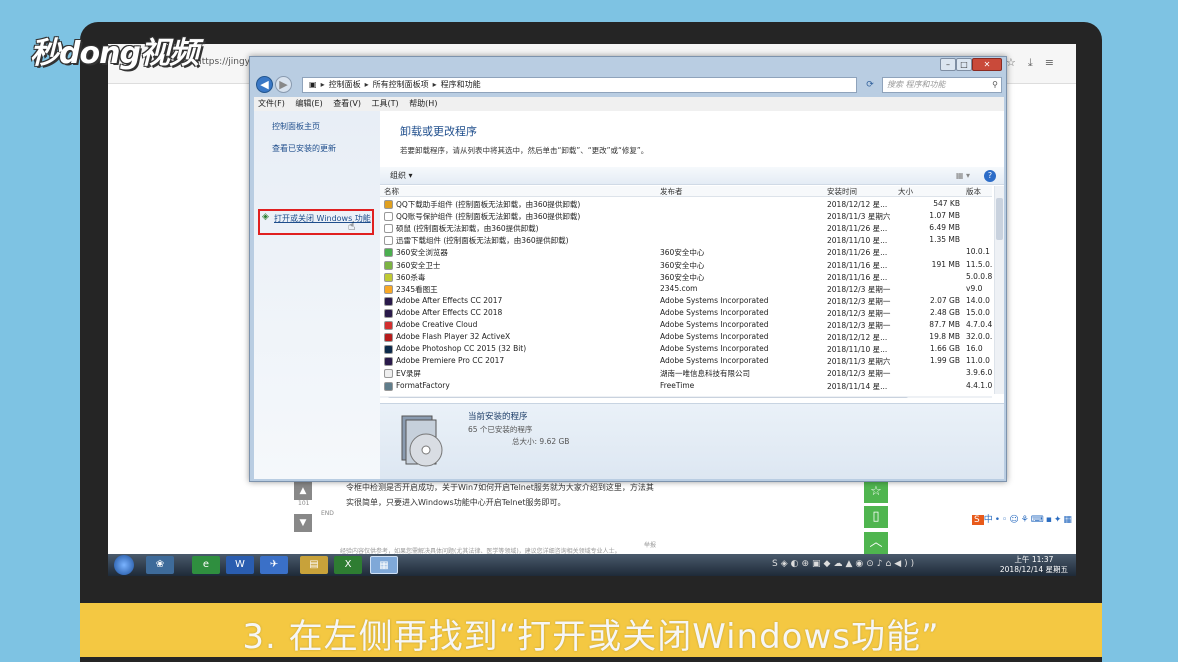  Describe the element at coordinates (1017, 62) in the screenshot. I see `star-icon: ☆` at that location.